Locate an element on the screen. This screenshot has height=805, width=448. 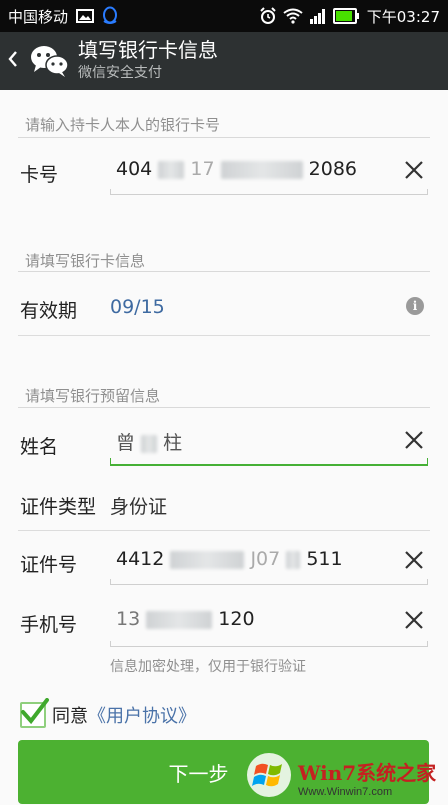
phone-input: 13 120 is located at coordinates (185, 619).